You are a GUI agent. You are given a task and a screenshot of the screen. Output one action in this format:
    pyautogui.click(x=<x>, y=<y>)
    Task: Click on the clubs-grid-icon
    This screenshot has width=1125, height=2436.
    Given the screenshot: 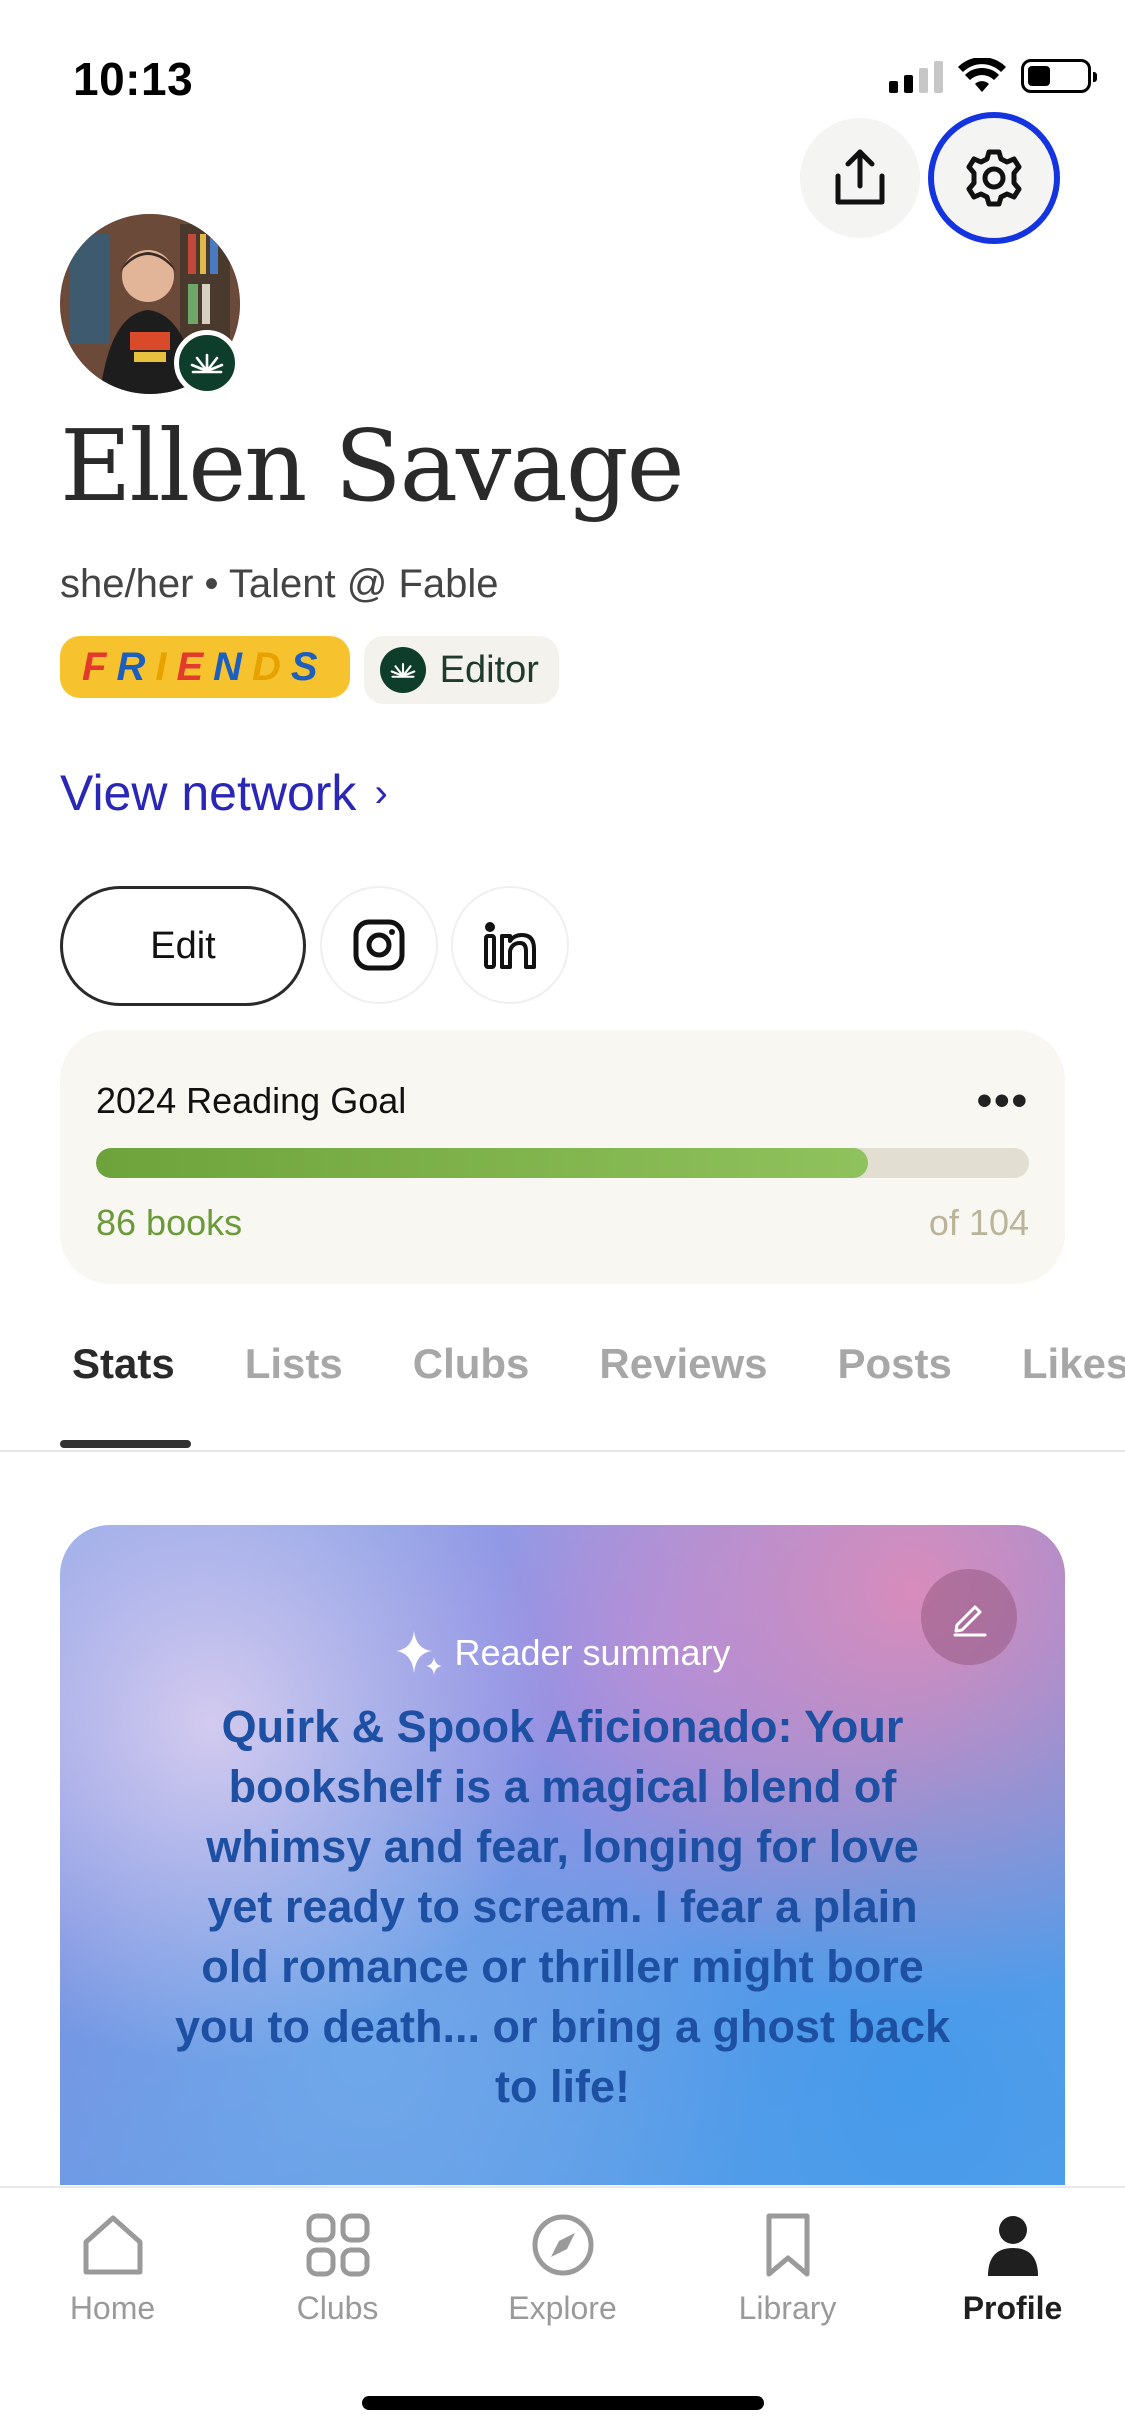 What is the action you would take?
    pyautogui.click(x=337, y=2245)
    